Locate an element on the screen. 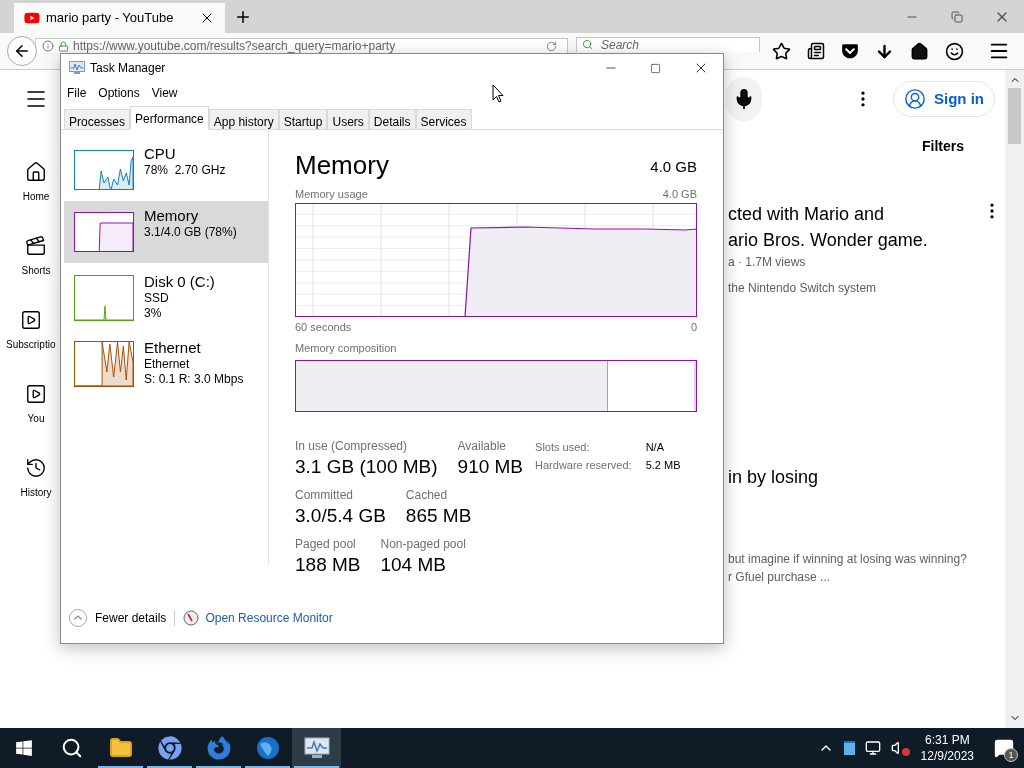  subscriptions-icon is located at coordinates (30, 319).